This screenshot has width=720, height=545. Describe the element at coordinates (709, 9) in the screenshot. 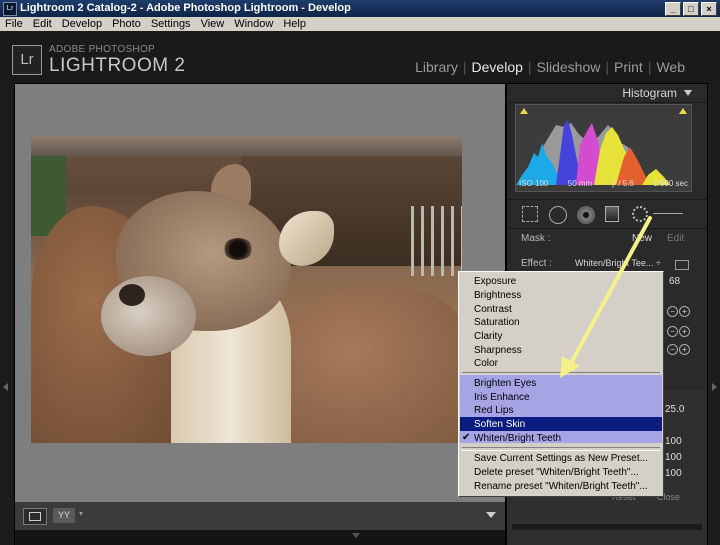

I see `close-button: ×` at that location.